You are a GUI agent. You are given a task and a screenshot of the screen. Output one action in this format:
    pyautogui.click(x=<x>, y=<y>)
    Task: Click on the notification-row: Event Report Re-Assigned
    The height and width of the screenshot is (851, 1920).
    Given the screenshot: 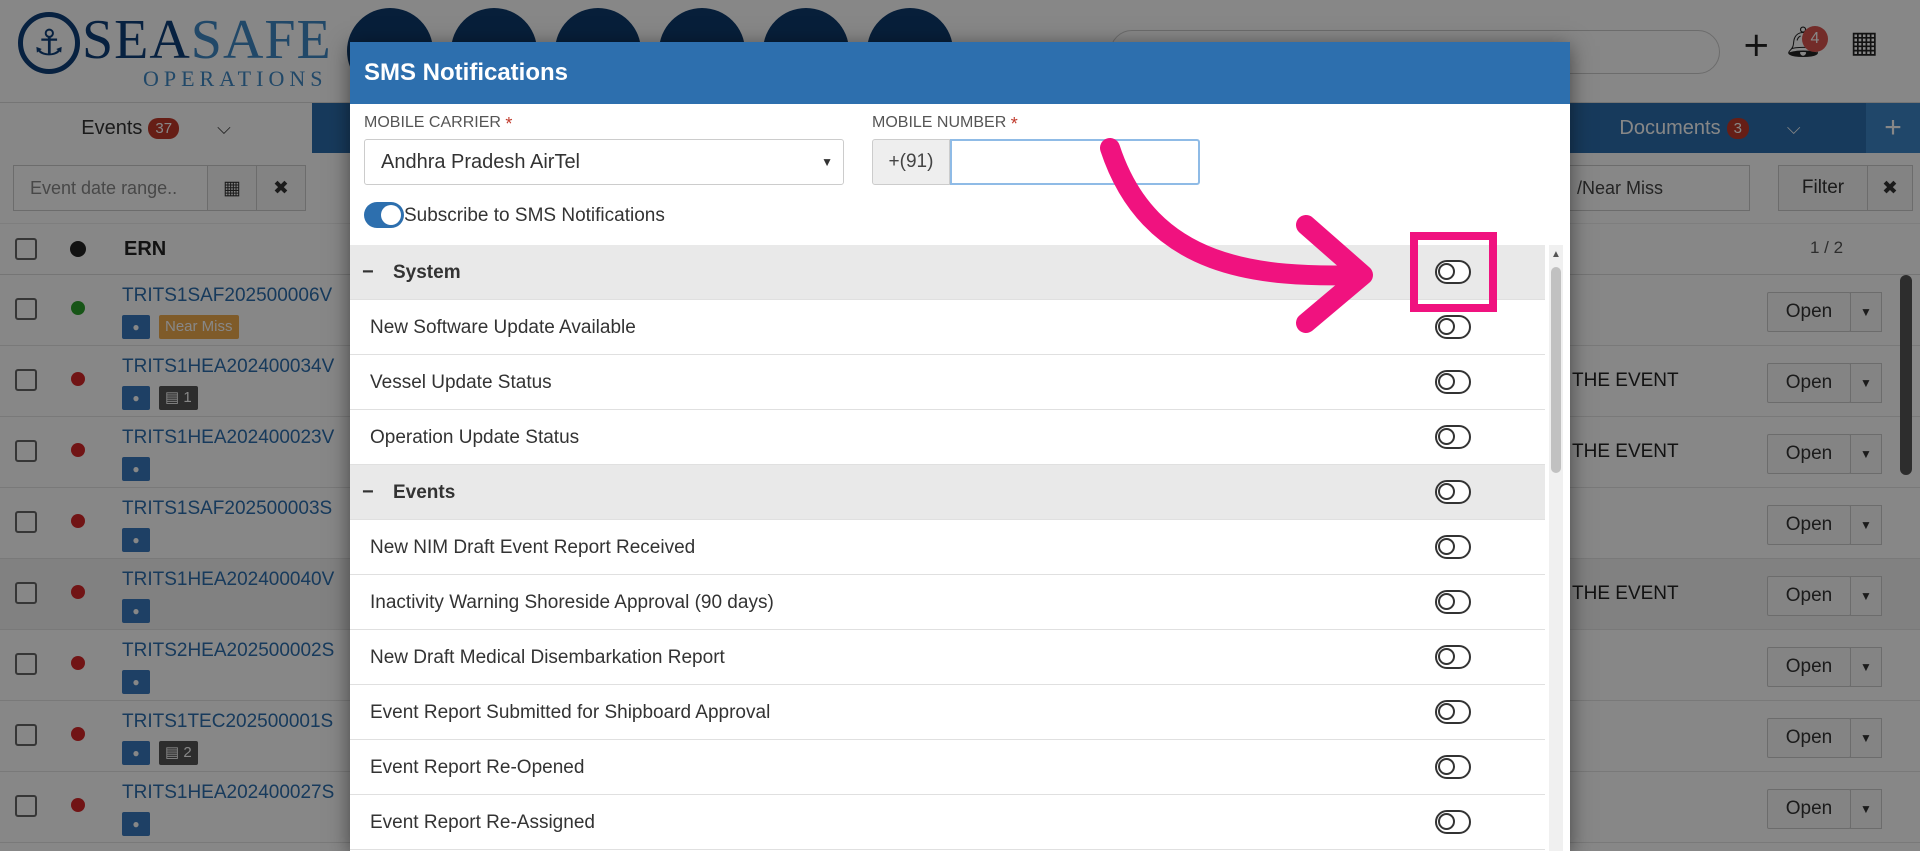 What is the action you would take?
    pyautogui.click(x=947, y=822)
    